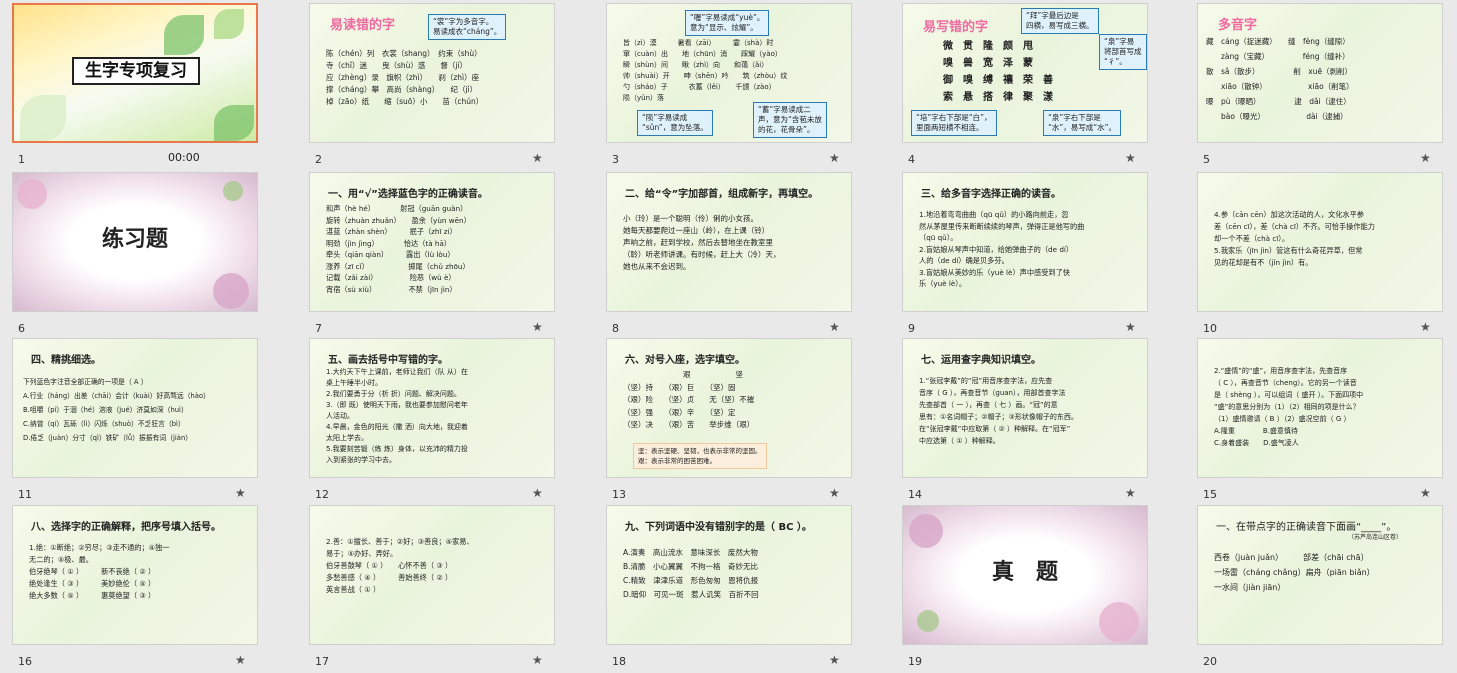  Describe the element at coordinates (1082, 123) in the screenshot. I see `note-callout: “泉”字右下部是 “水”，易写成“水”。` at that location.